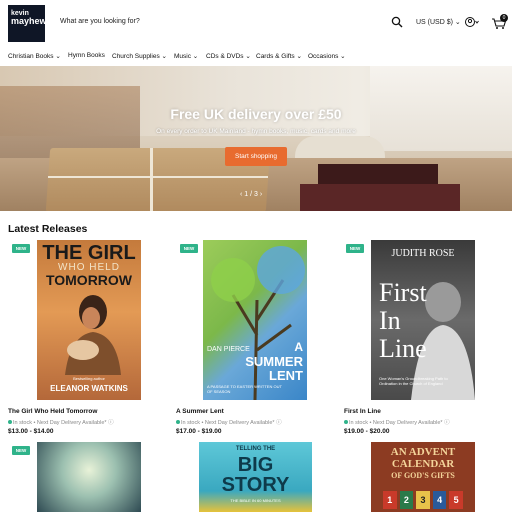 The height and width of the screenshot is (512, 512). I want to click on advent-door: 3, so click(423, 500).